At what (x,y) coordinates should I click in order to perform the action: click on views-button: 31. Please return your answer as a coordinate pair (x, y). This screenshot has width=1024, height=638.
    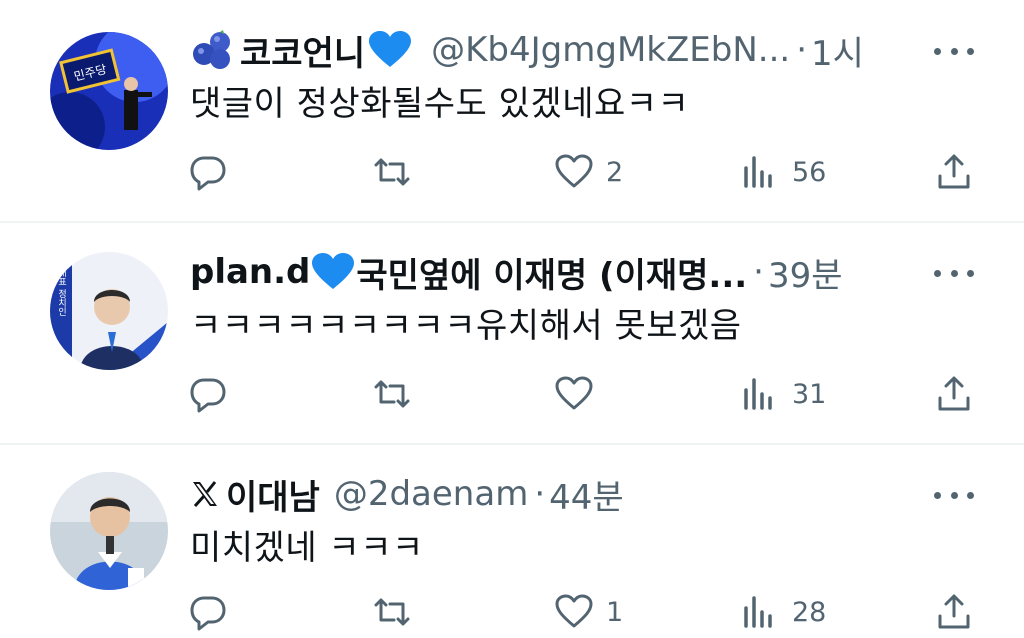
    Looking at the image, I should click on (783, 394).